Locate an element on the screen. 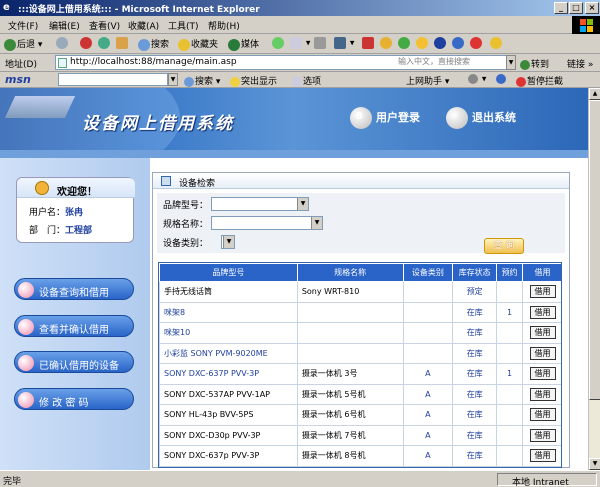 Image resolution: width=600 pixels, height=487 pixels. cell-brand: SONY DXC-637P PVV-3P is located at coordinates (228, 374).